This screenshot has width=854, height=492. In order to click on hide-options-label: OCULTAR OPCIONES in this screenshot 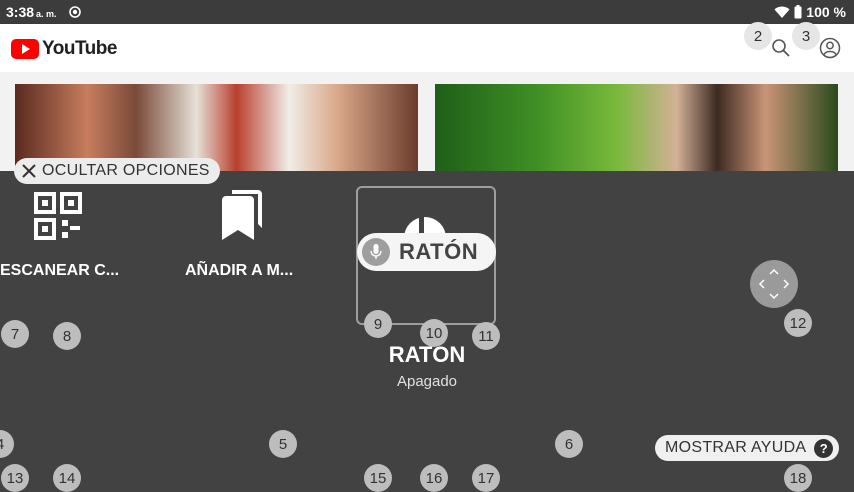, I will do `click(126, 170)`.